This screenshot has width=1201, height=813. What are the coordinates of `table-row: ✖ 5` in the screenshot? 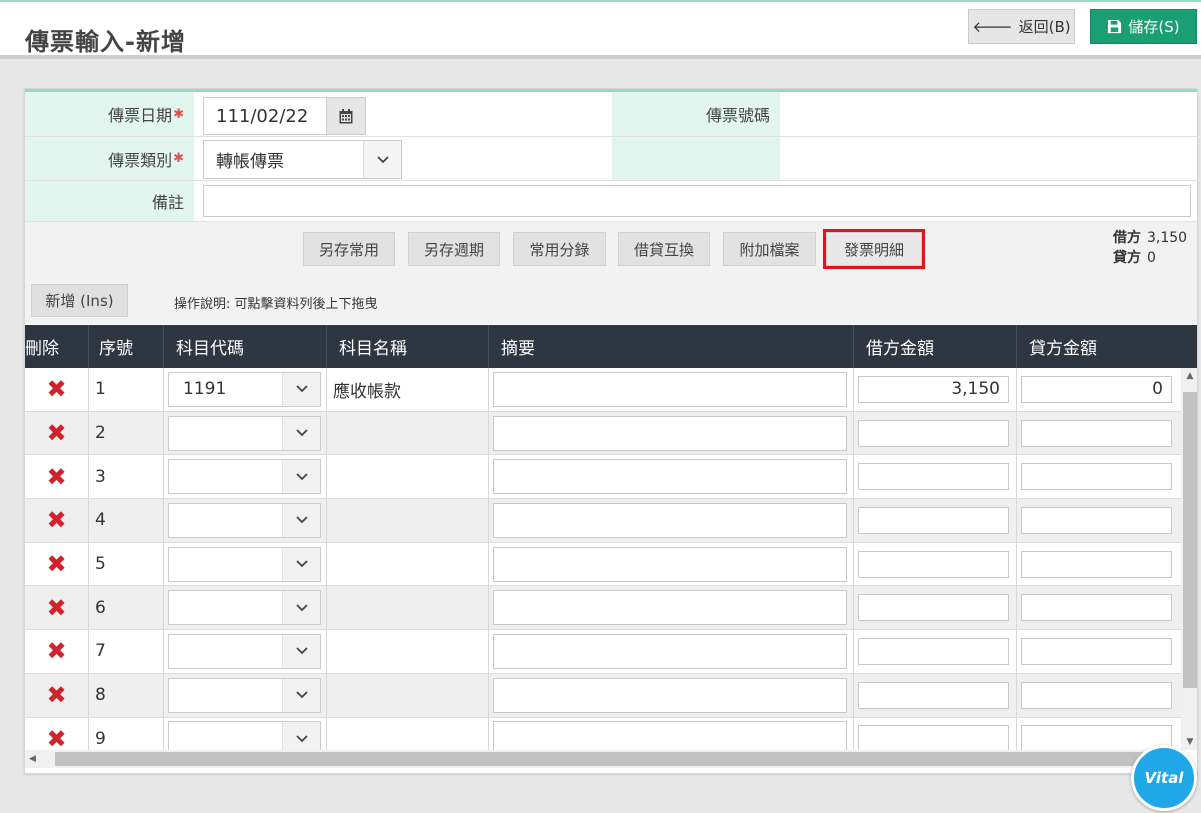 It's located at (603, 564).